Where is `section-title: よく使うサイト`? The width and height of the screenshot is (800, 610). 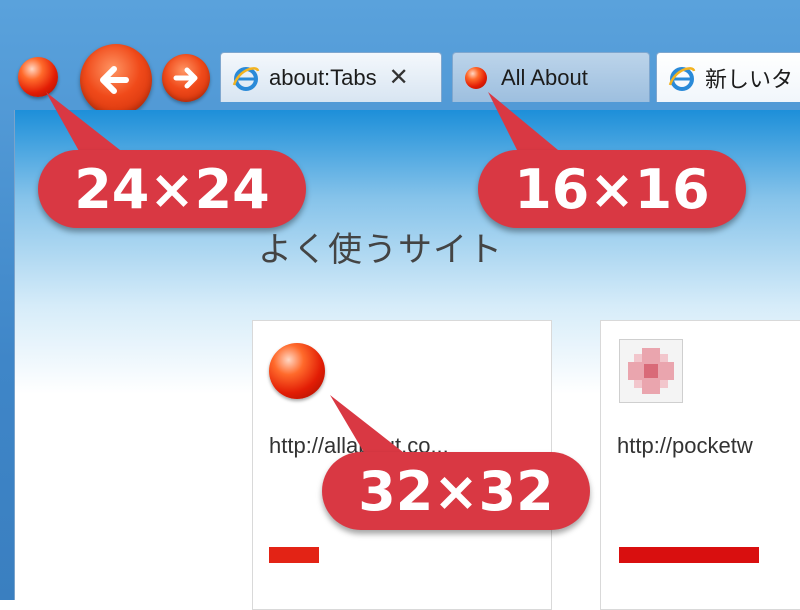 section-title: よく使うサイト is located at coordinates (380, 250).